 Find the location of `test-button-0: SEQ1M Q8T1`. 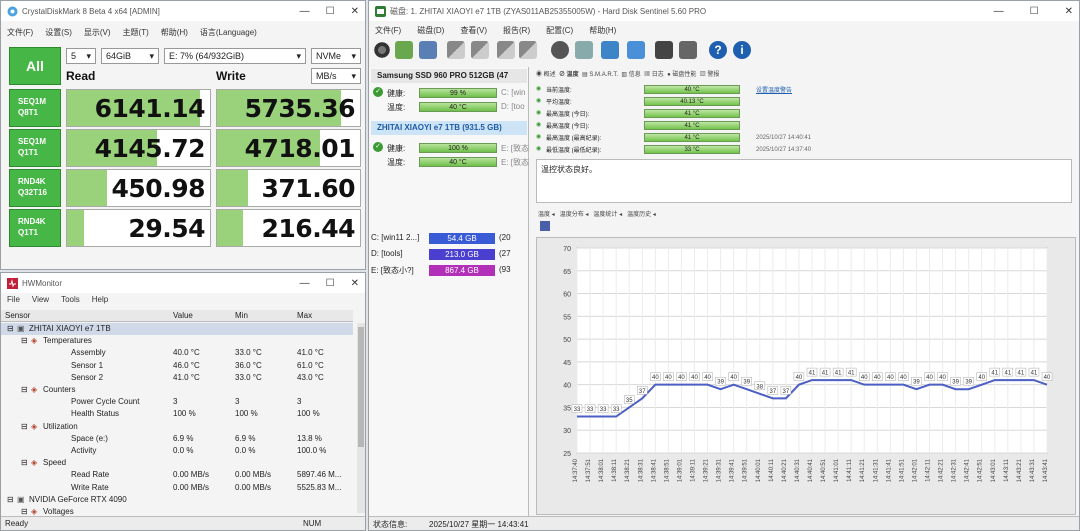

test-button-0: SEQ1M Q8T1 is located at coordinates (35, 108).